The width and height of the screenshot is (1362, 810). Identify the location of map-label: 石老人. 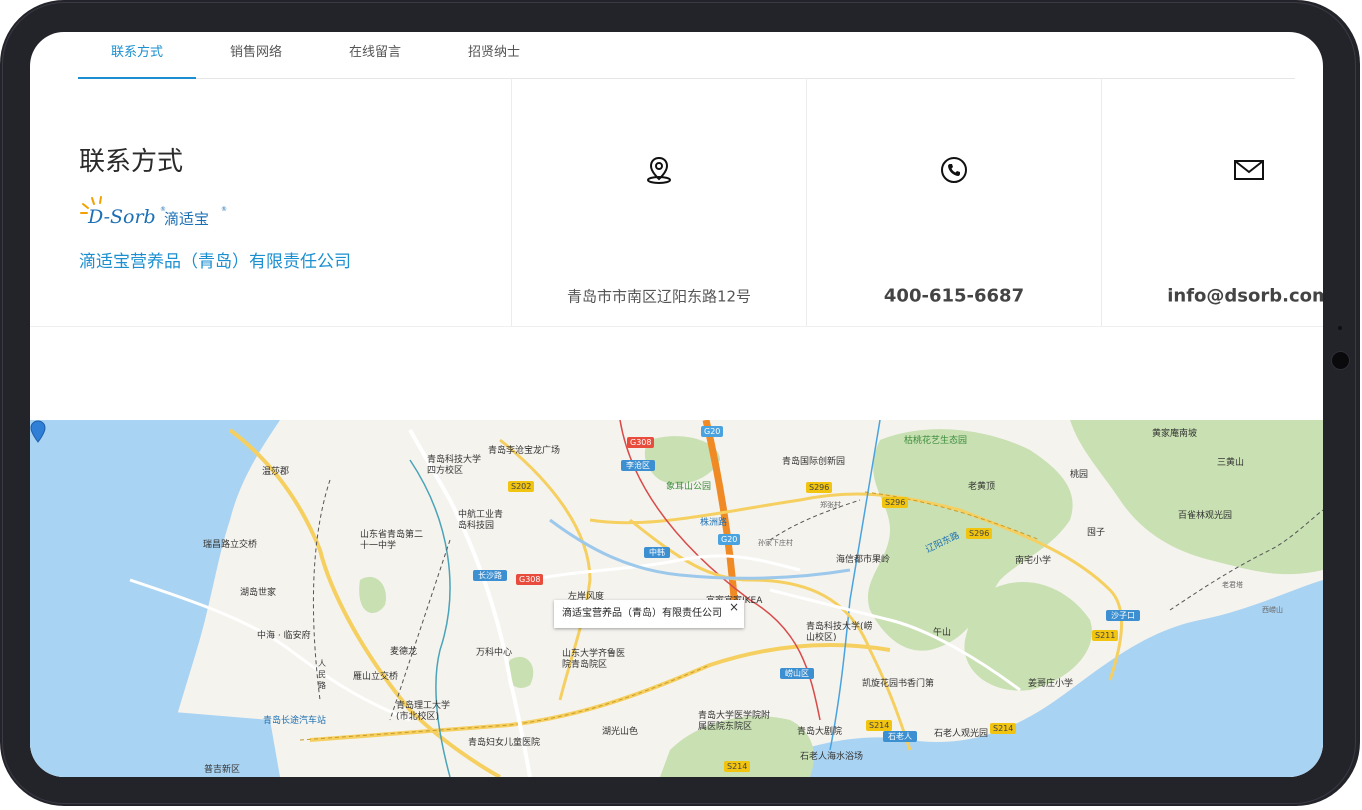
(900, 736).